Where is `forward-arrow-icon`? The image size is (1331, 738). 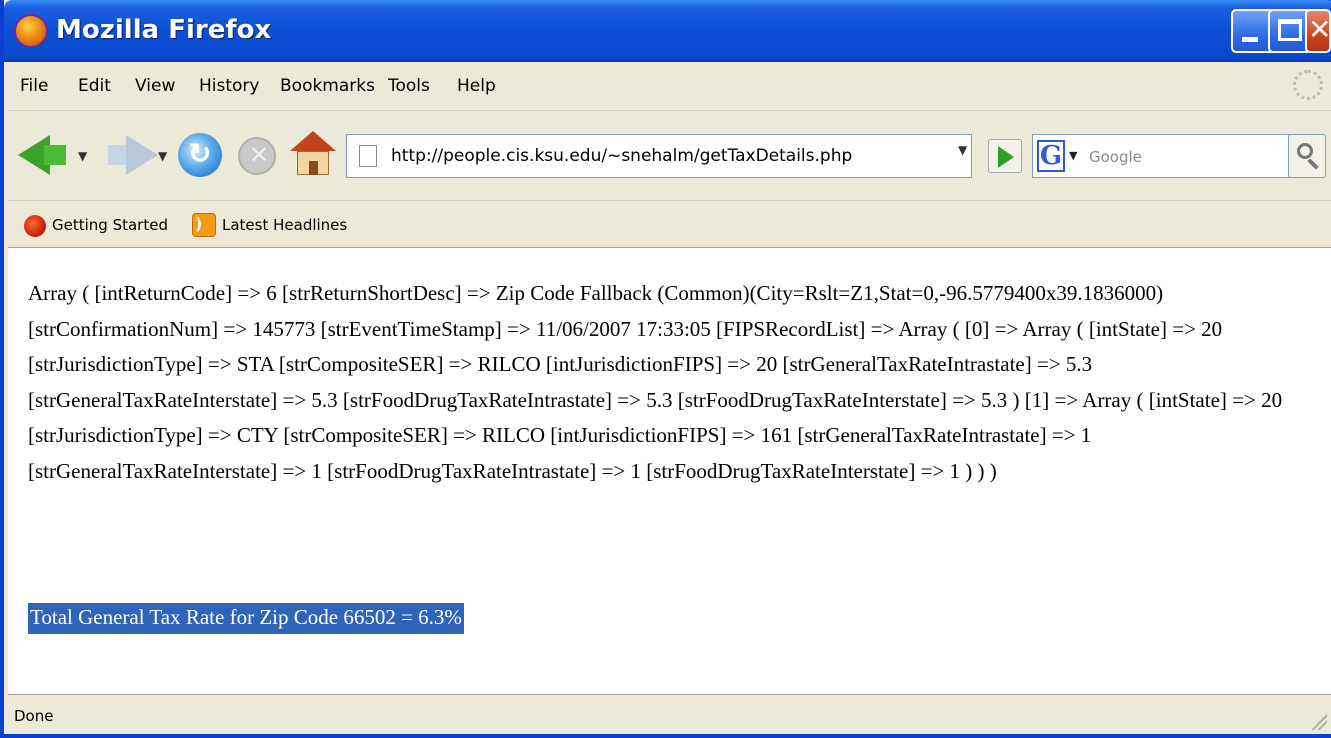
forward-arrow-icon is located at coordinates (142, 155).